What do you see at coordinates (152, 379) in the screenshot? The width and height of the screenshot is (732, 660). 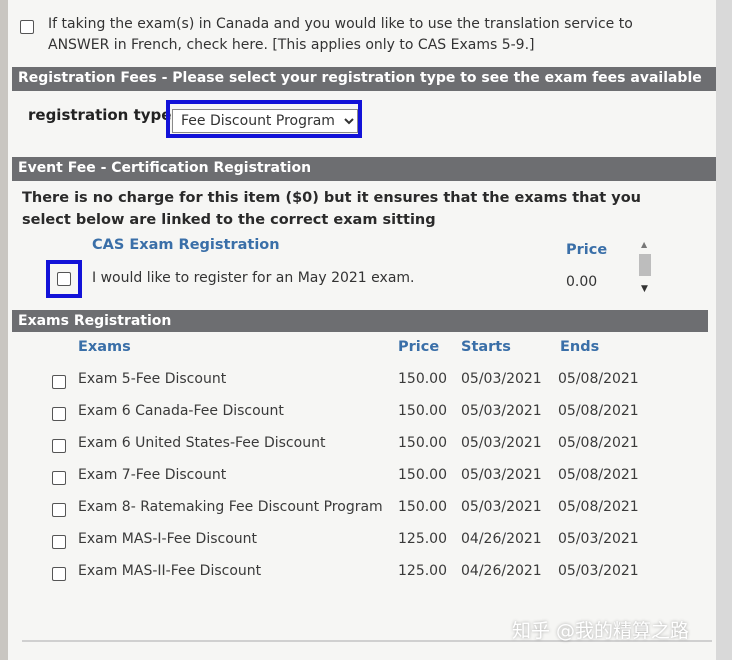 I see `exam-name: Exam 5-Fee Discount` at bounding box center [152, 379].